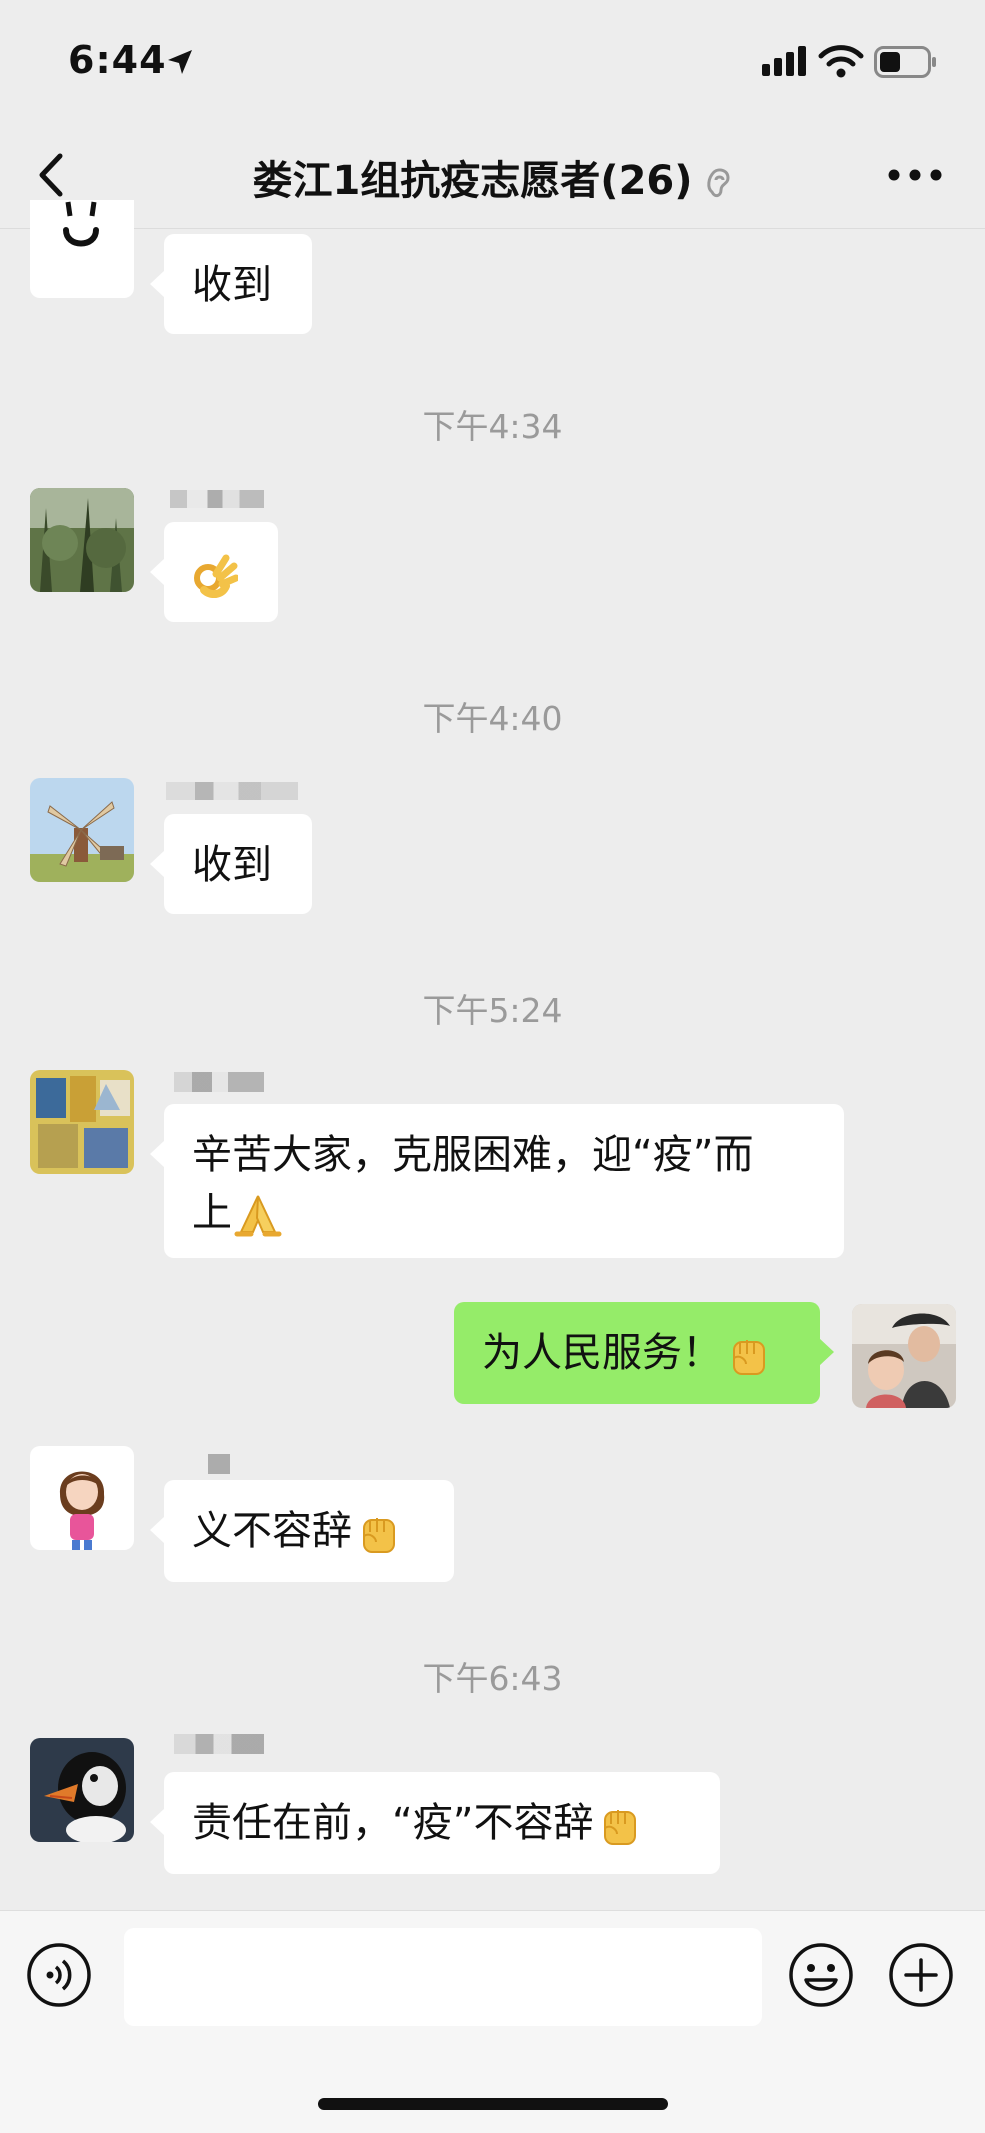 The height and width of the screenshot is (2133, 985). Describe the element at coordinates (272, 1531) in the screenshot. I see `message-text: 义不容辞` at that location.